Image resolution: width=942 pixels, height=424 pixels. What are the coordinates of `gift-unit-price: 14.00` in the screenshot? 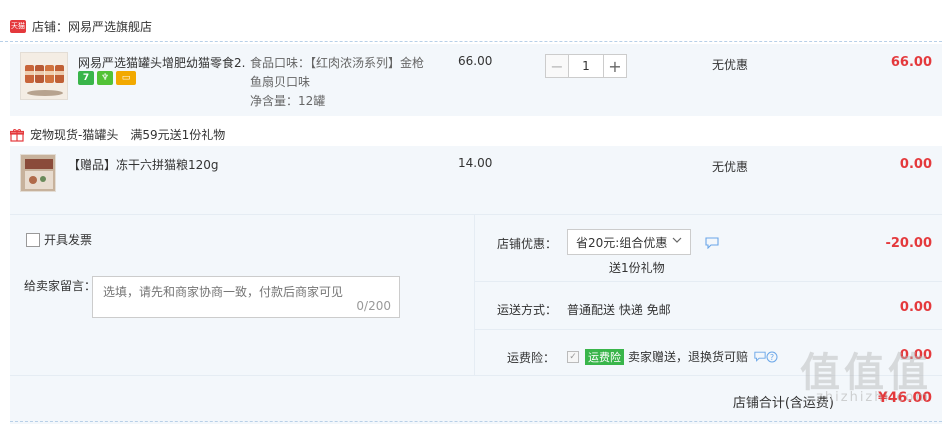 It's located at (475, 163).